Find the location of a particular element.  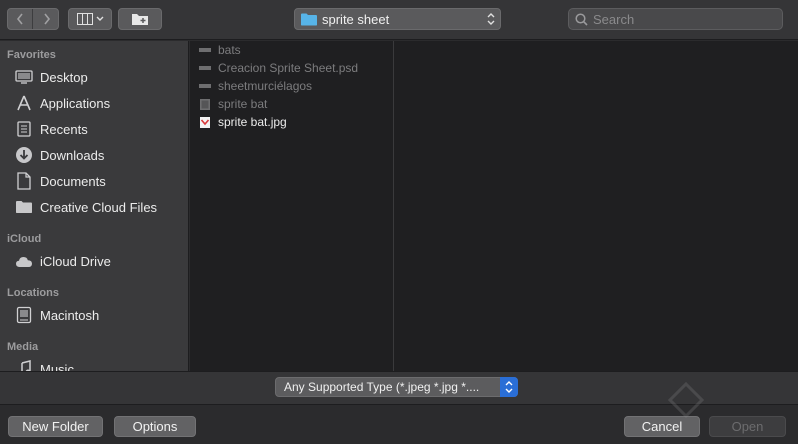

chevron-right-icon is located at coordinates (46, 19).